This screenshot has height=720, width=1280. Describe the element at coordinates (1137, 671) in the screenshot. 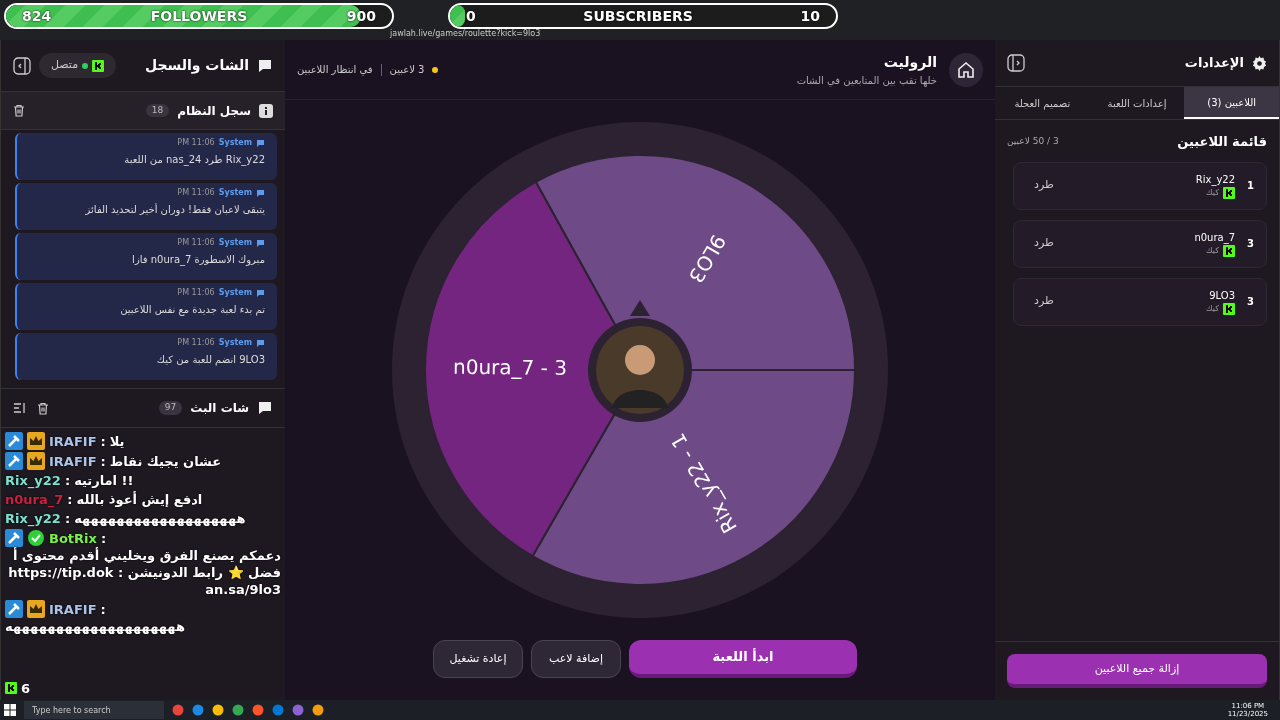

I see `remove-all-button: إزالة جميع اللاعبين` at that location.